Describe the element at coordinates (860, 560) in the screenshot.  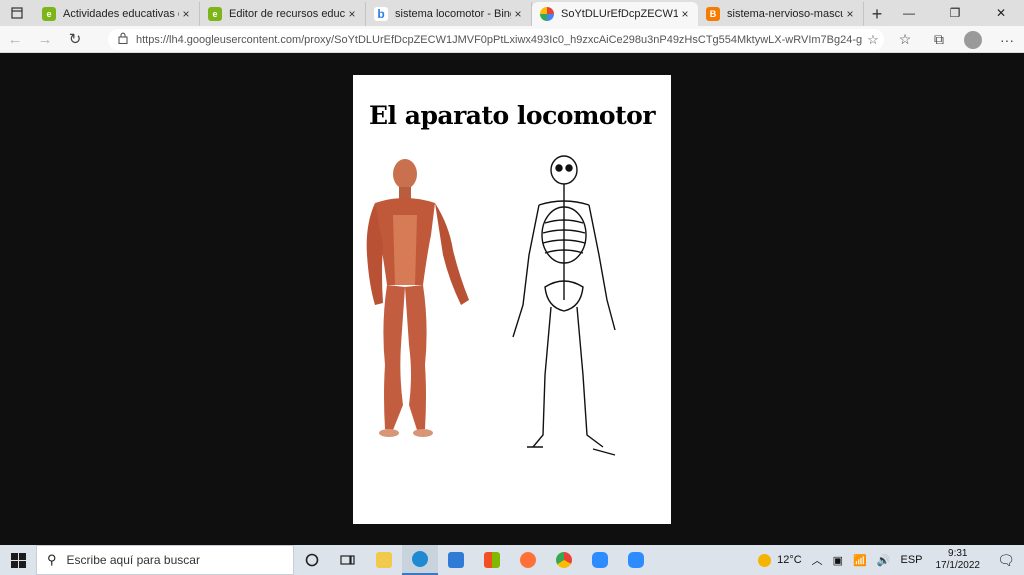
I see `network-icon: 📶` at that location.